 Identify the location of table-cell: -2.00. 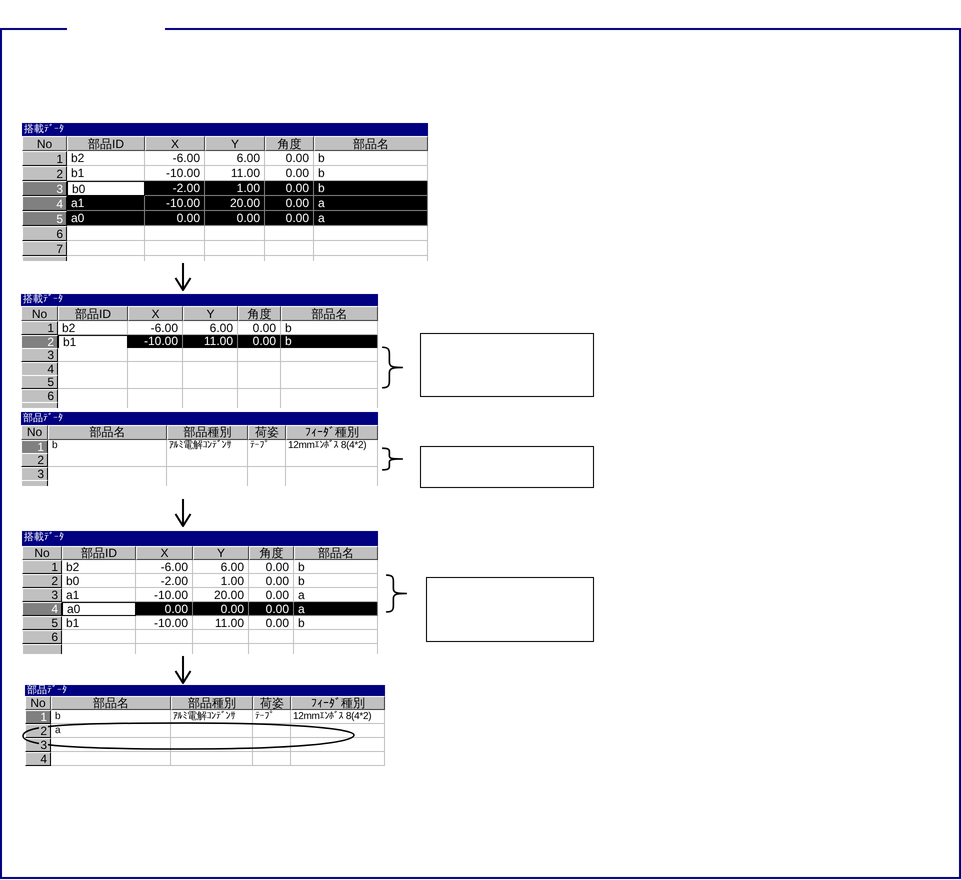
(175, 188).